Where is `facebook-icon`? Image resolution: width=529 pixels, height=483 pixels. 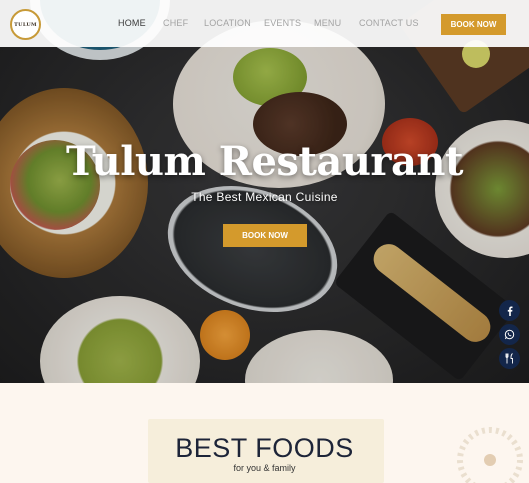
facebook-icon is located at coordinates (509, 311).